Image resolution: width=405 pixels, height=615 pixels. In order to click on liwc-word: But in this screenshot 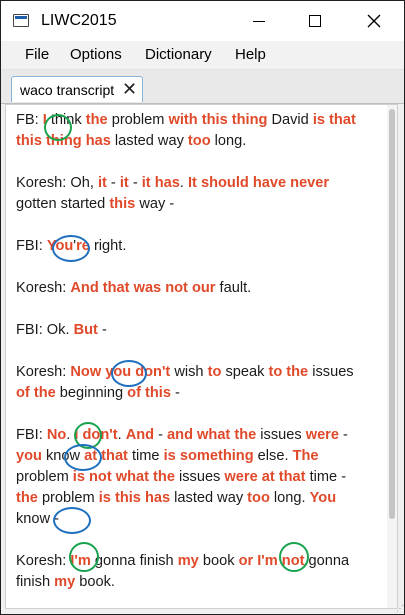, I will do `click(85, 330)`.